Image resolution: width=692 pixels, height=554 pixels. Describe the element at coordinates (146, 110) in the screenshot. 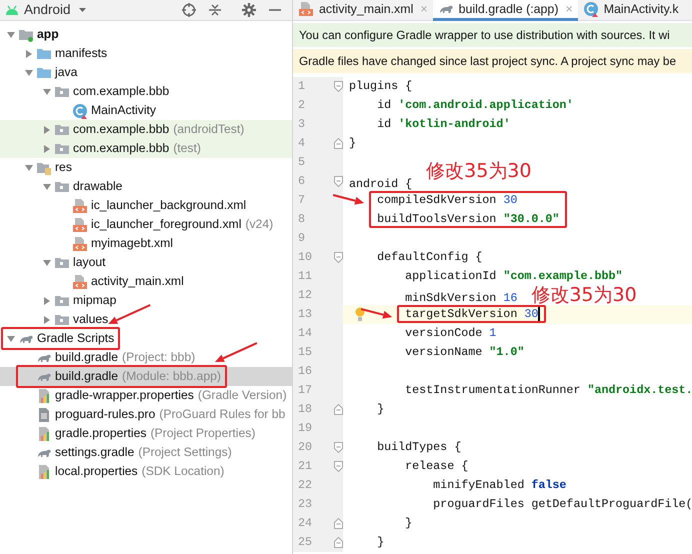

I see `tree-item: MainActivity` at that location.